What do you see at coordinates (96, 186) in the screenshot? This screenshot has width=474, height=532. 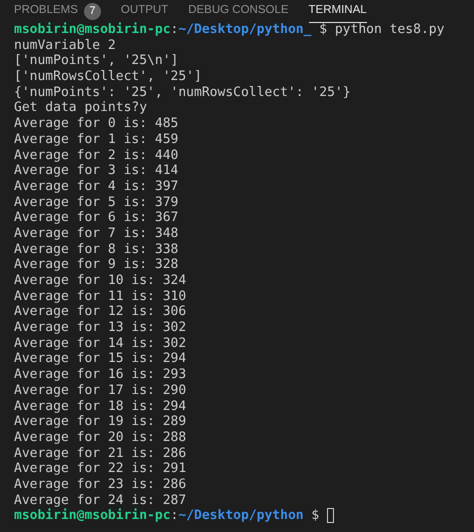 I see `output-line: Average for 4 is: 397` at bounding box center [96, 186].